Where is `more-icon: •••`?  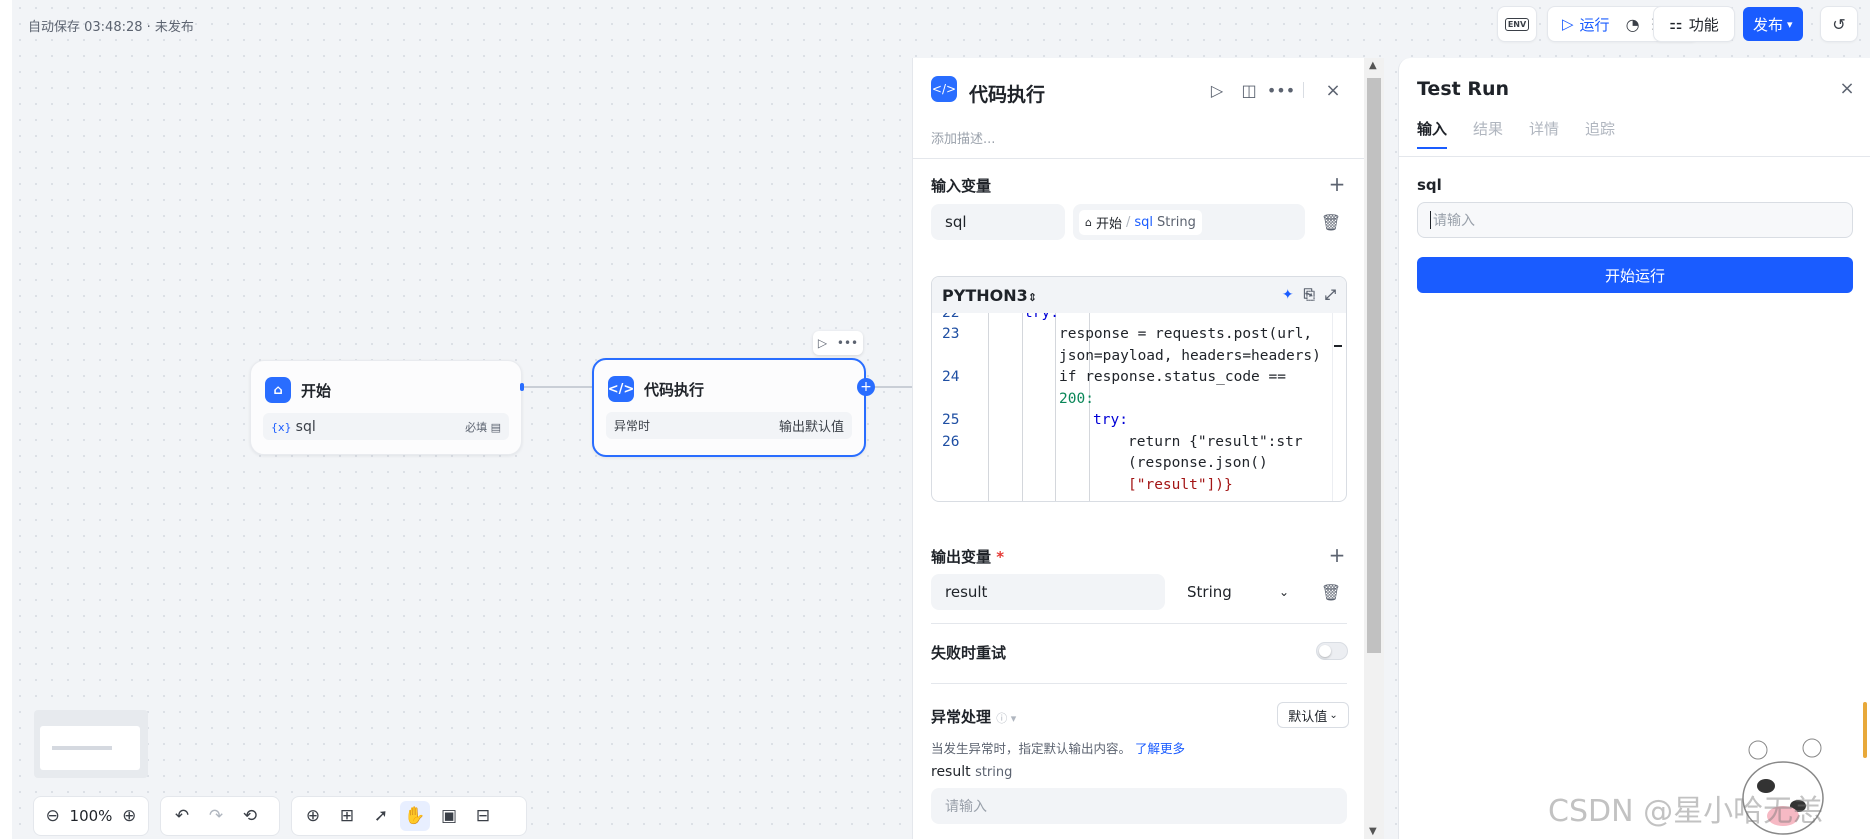
more-icon: ••• is located at coordinates (1281, 90).